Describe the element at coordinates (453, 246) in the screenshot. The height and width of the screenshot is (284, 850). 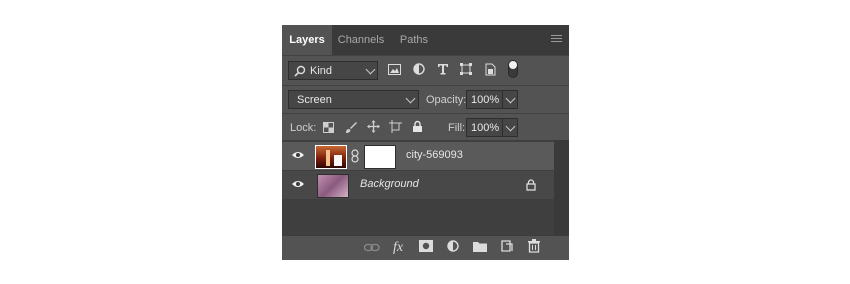
I see `adjustment-icon` at that location.